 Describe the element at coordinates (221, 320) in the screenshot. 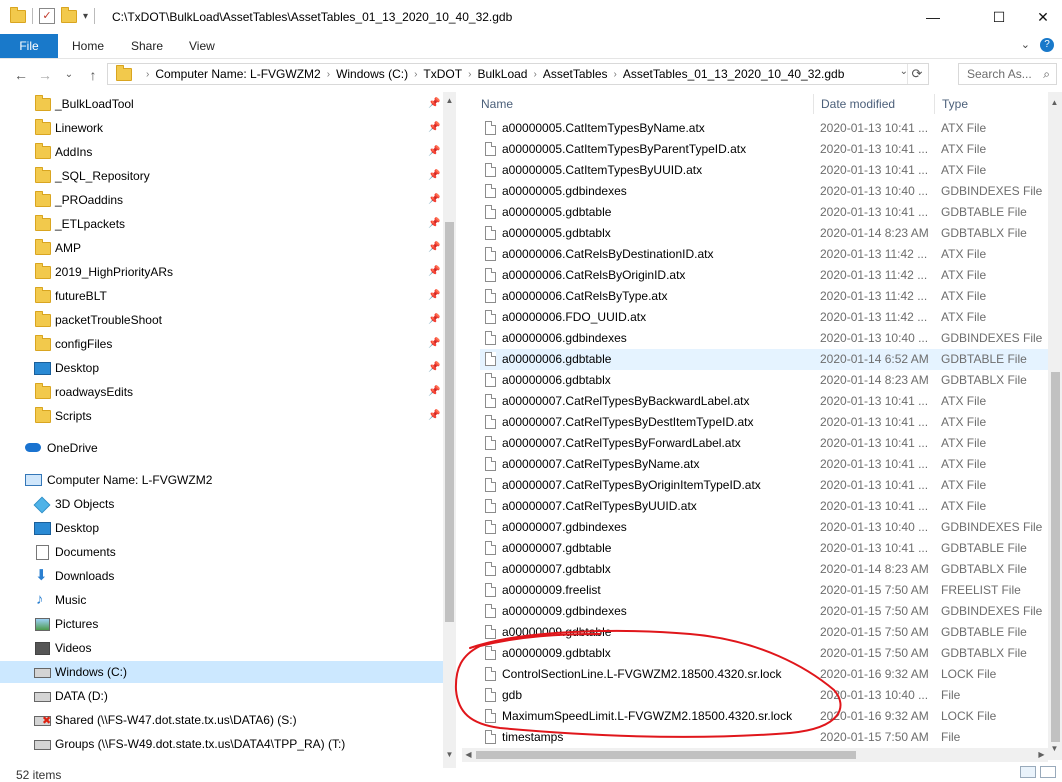

I see `nav-item-packettroubleshoot: packetTroubleShoot 📌` at that location.